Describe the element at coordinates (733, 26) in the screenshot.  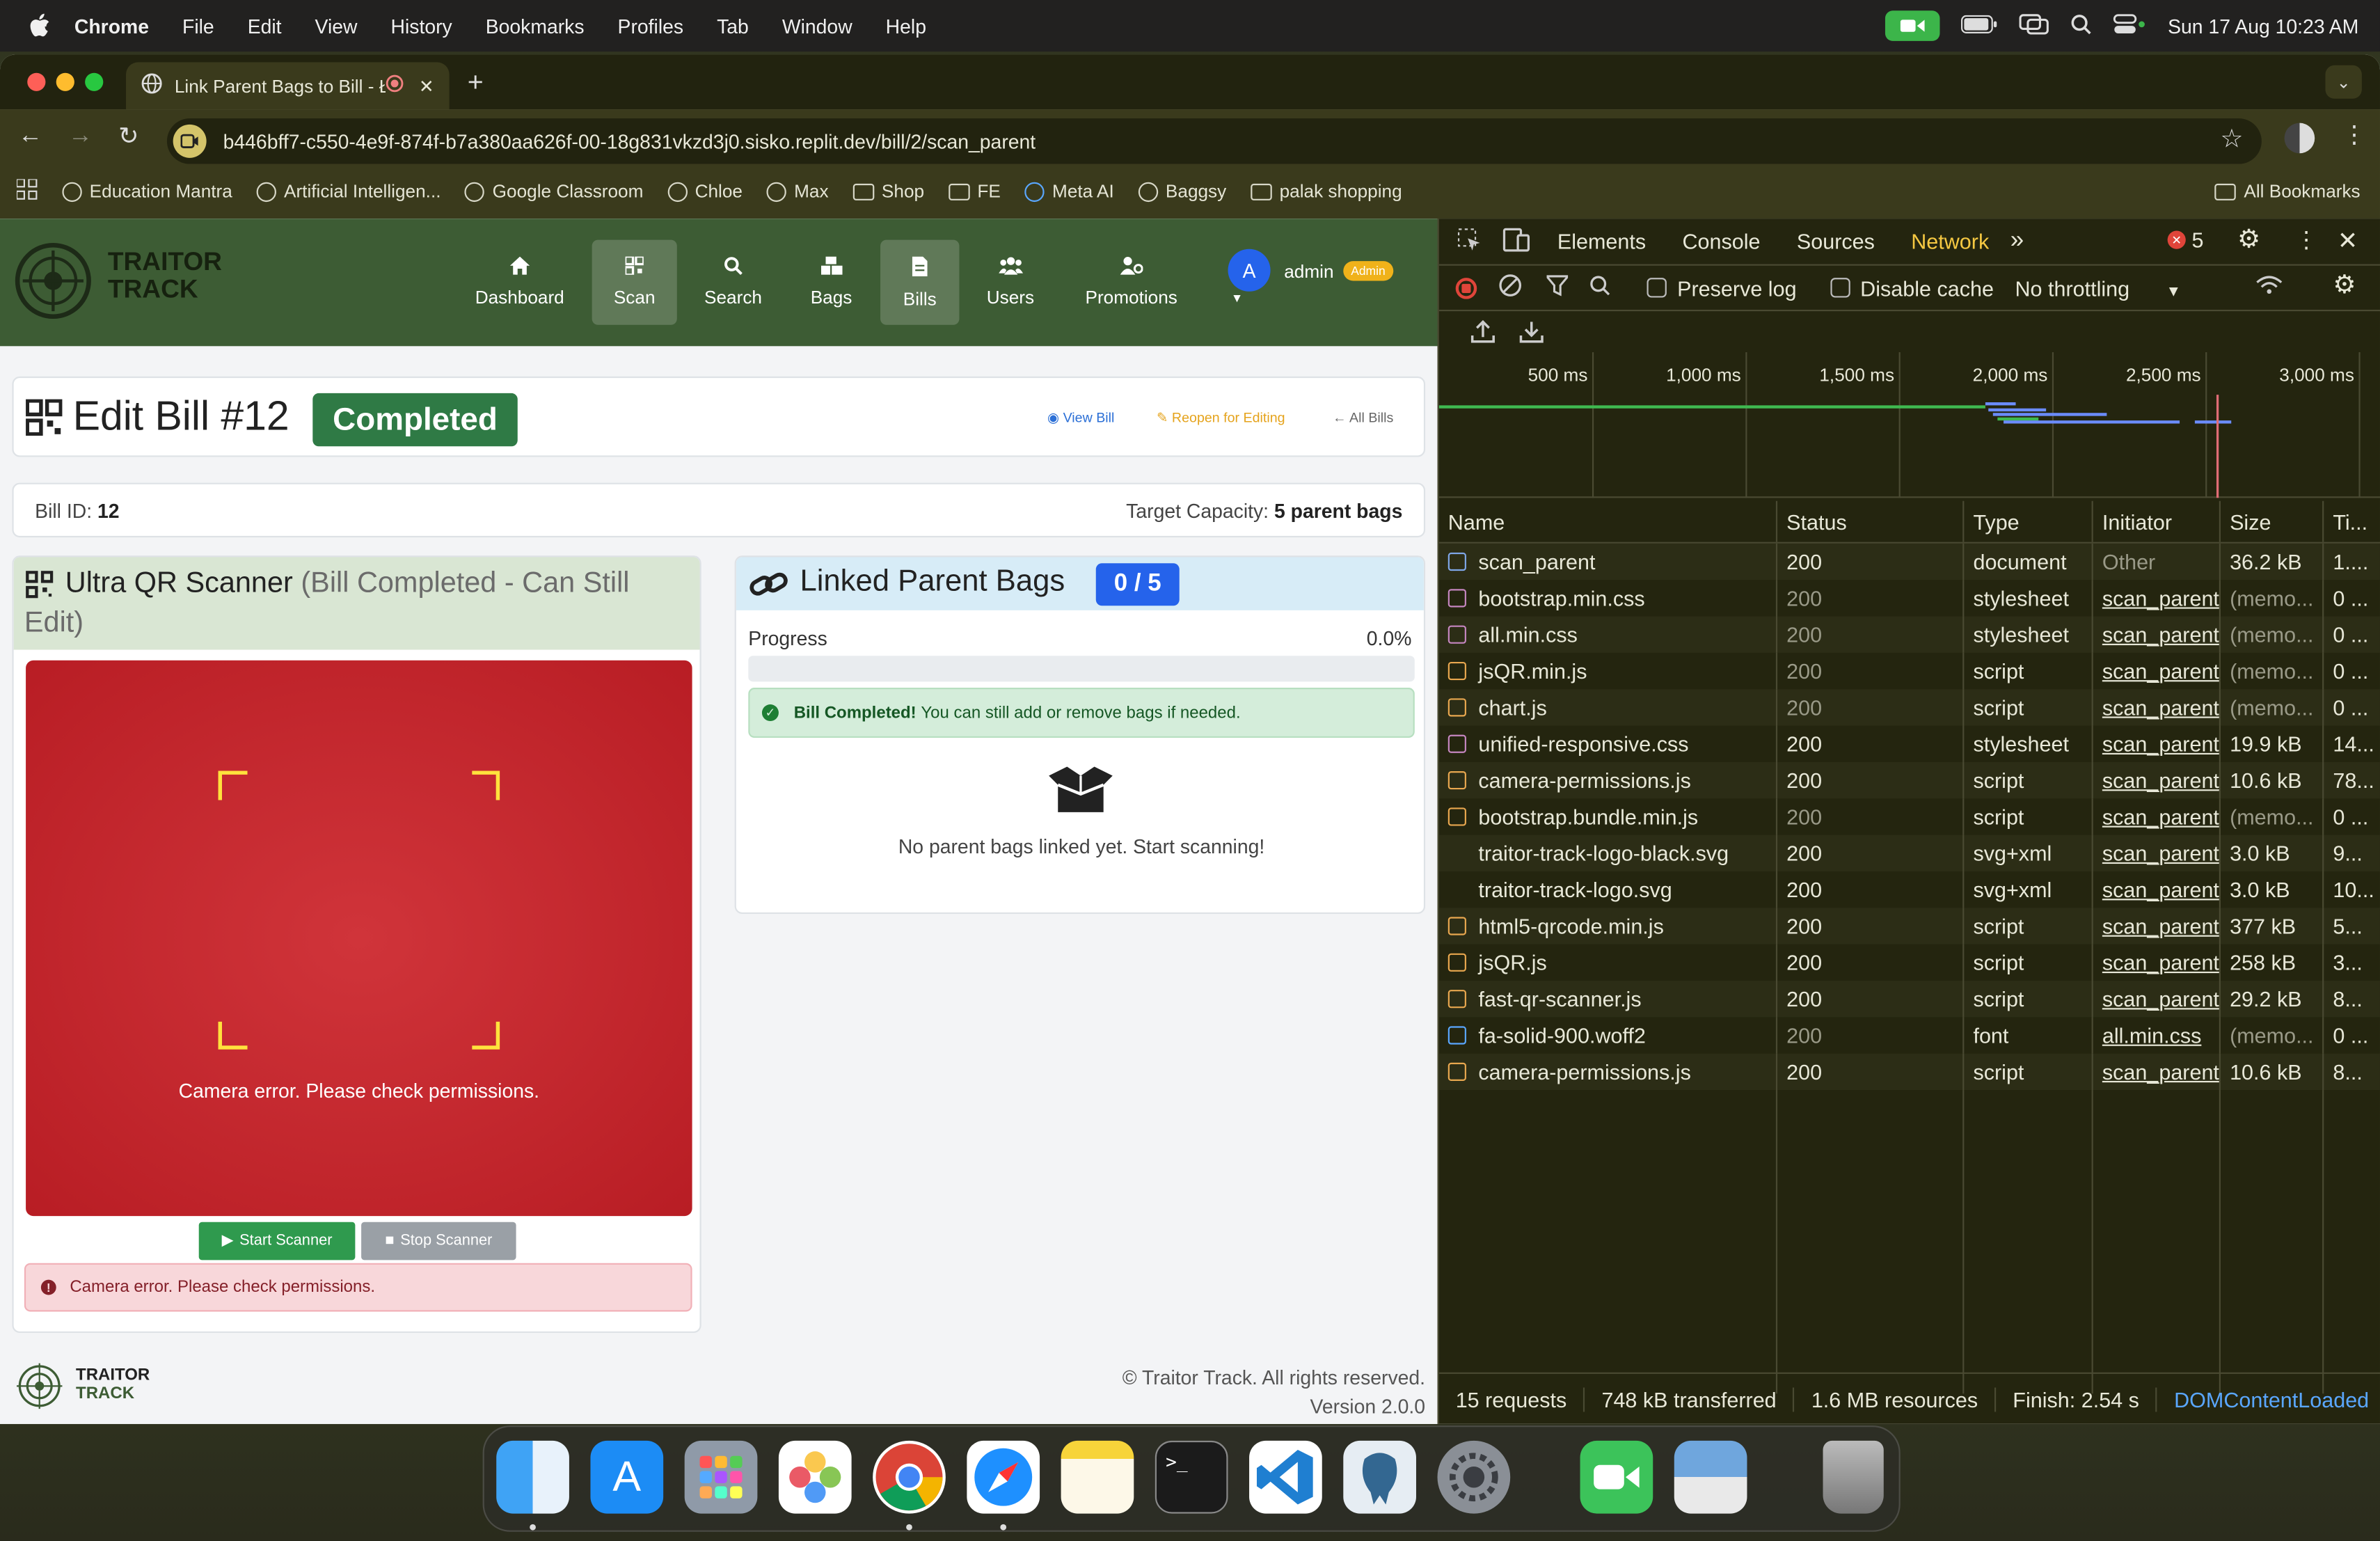
I see `menu-tab: Tab` at that location.